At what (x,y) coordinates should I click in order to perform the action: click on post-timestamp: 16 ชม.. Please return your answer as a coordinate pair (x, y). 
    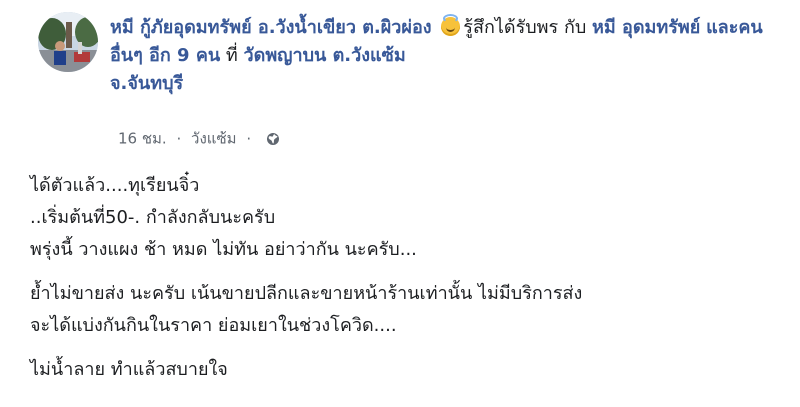
    Looking at the image, I should click on (142, 139).